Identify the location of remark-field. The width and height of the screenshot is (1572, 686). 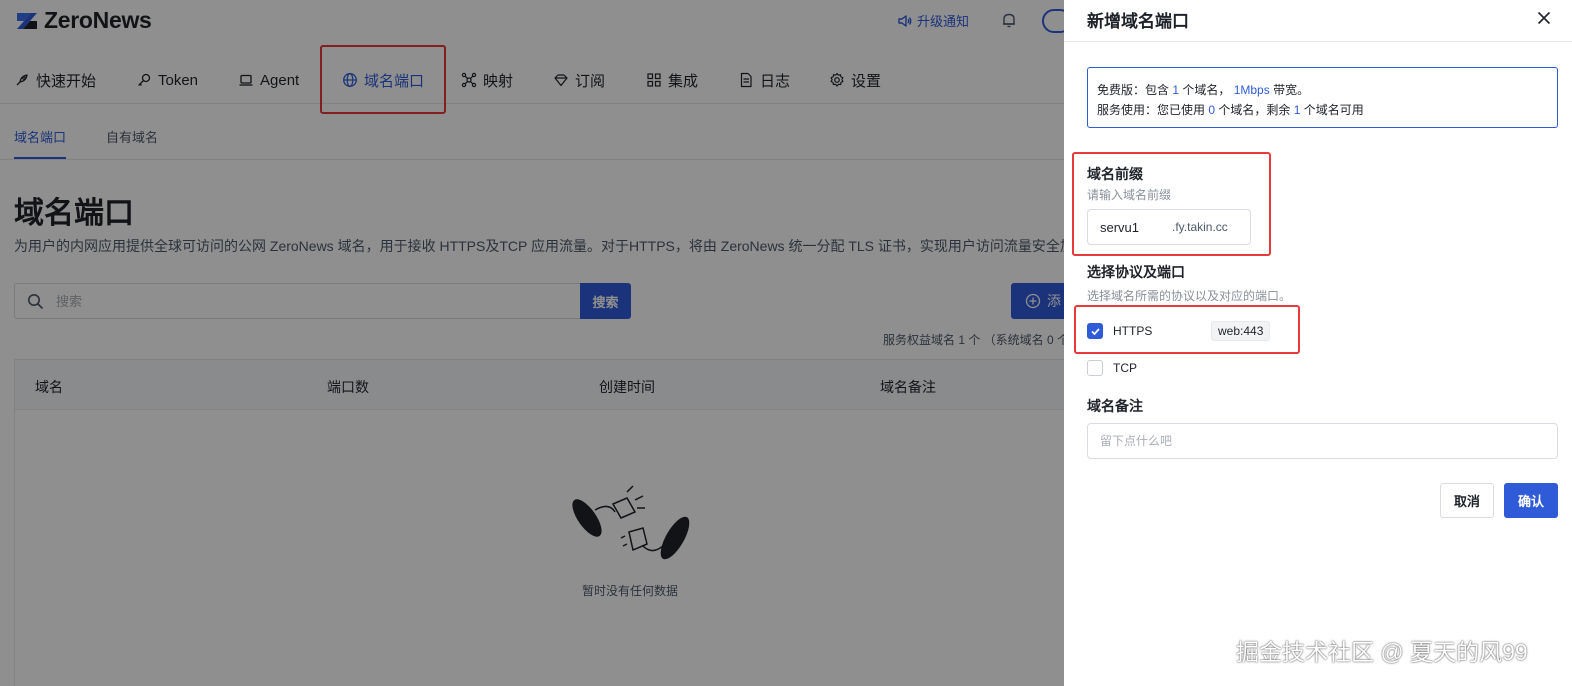
(1322, 441).